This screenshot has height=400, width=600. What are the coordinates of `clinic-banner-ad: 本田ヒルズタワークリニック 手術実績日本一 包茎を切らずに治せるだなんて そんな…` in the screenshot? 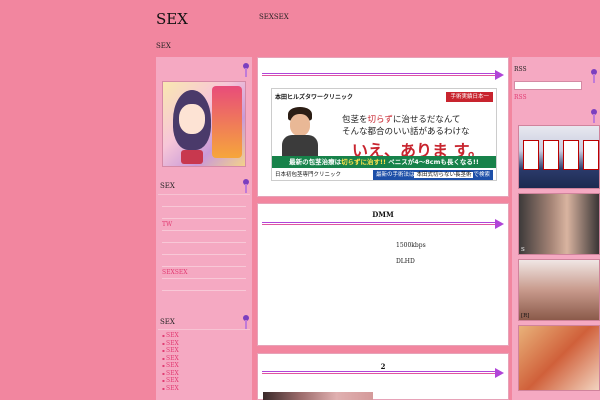 It's located at (384, 134).